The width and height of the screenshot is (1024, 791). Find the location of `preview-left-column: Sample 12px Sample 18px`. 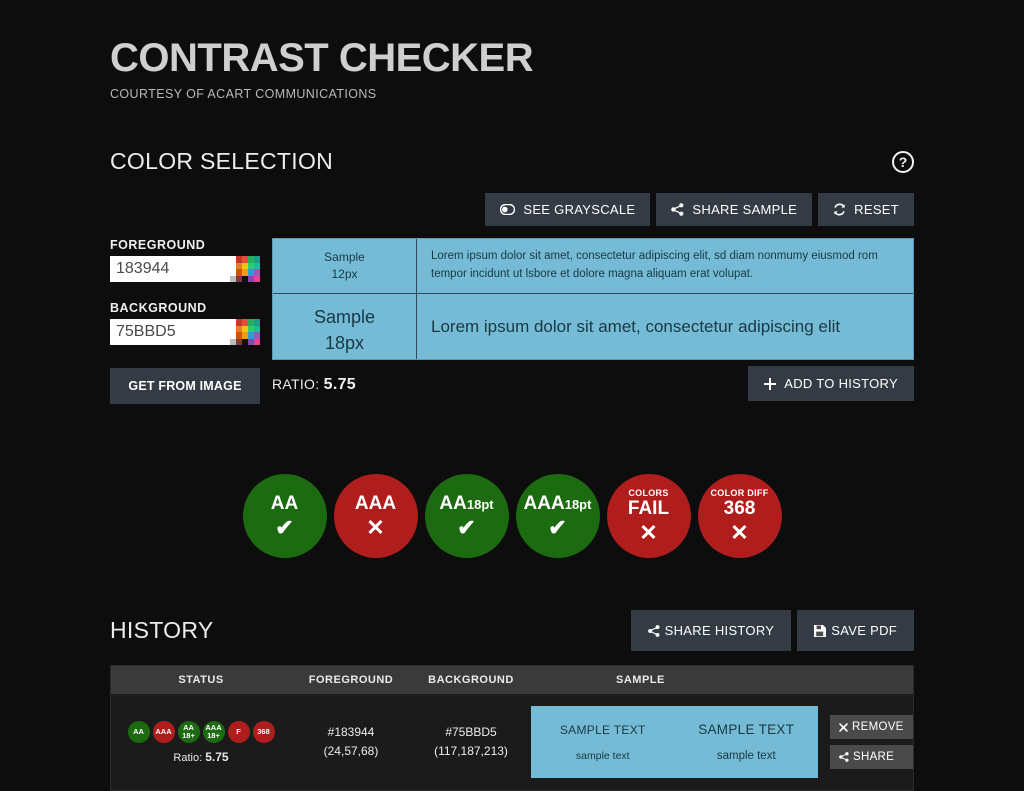

preview-left-column: Sample 12px Sample 18px is located at coordinates (345, 299).